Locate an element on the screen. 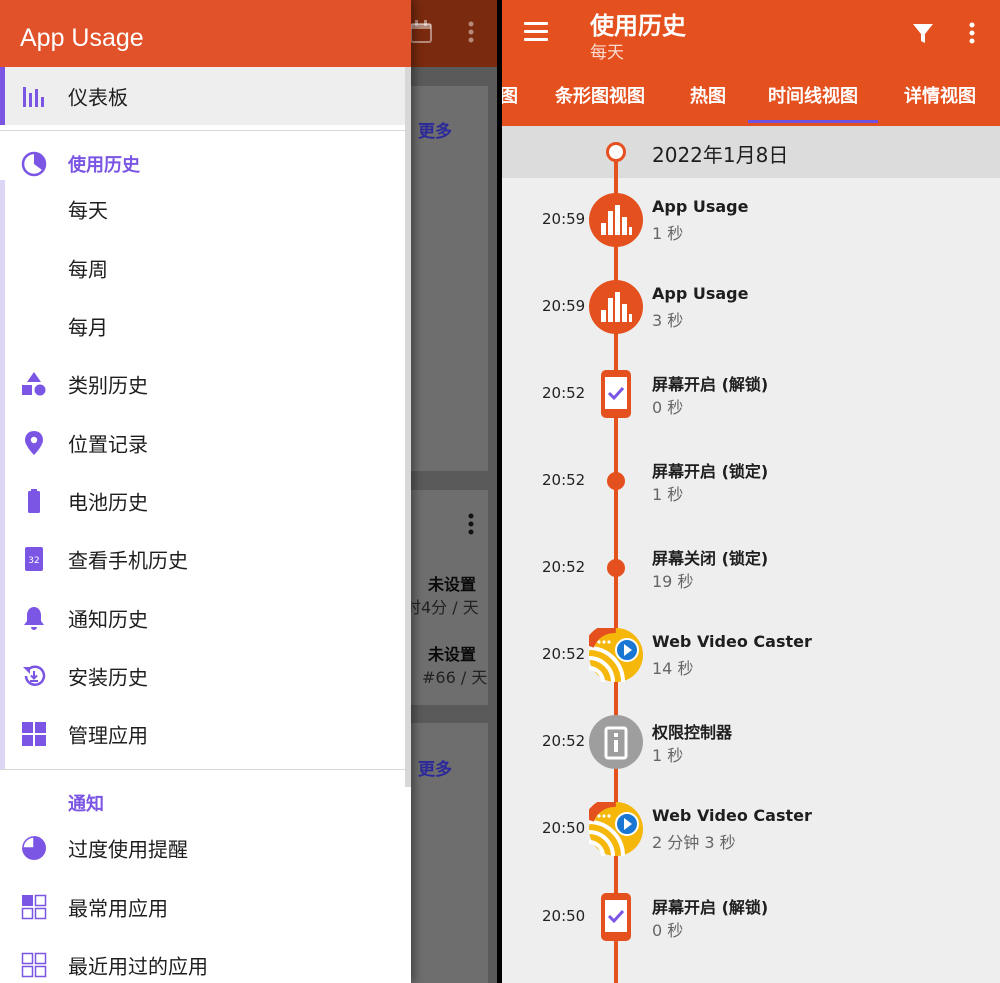 The image size is (1000, 983). date-header: 2022年1月8日 is located at coordinates (751, 152).